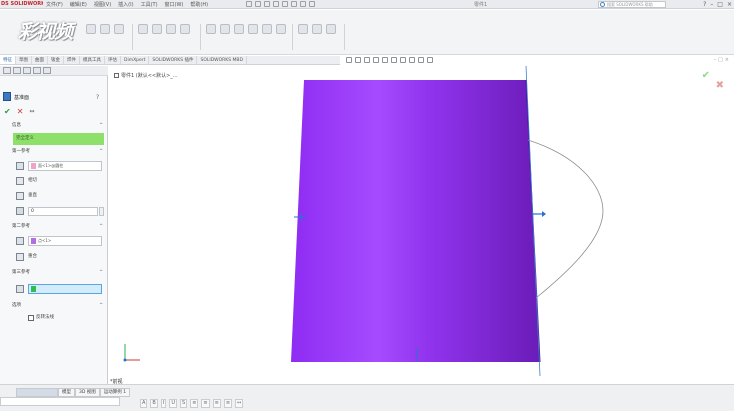 Image resolution: width=734 pixels, height=411 pixels. Describe the element at coordinates (20, 112) in the screenshot. I see `cancel-button: ✕` at that location.